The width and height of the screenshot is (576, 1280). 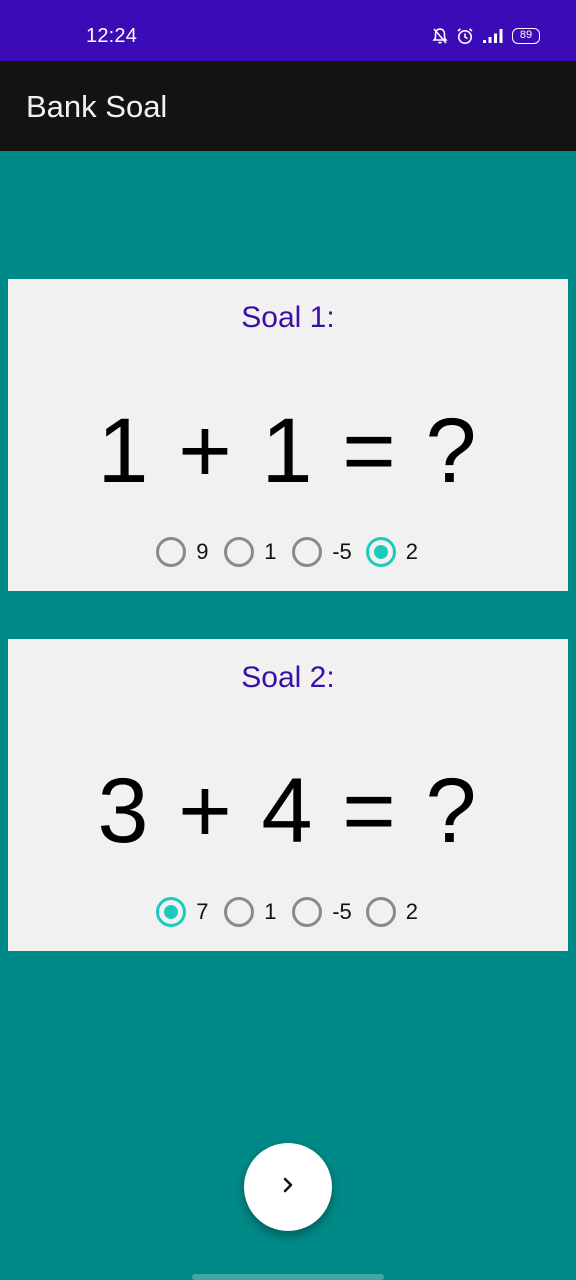 What do you see at coordinates (202, 911) in the screenshot?
I see `answer-option-label: 7` at bounding box center [202, 911].